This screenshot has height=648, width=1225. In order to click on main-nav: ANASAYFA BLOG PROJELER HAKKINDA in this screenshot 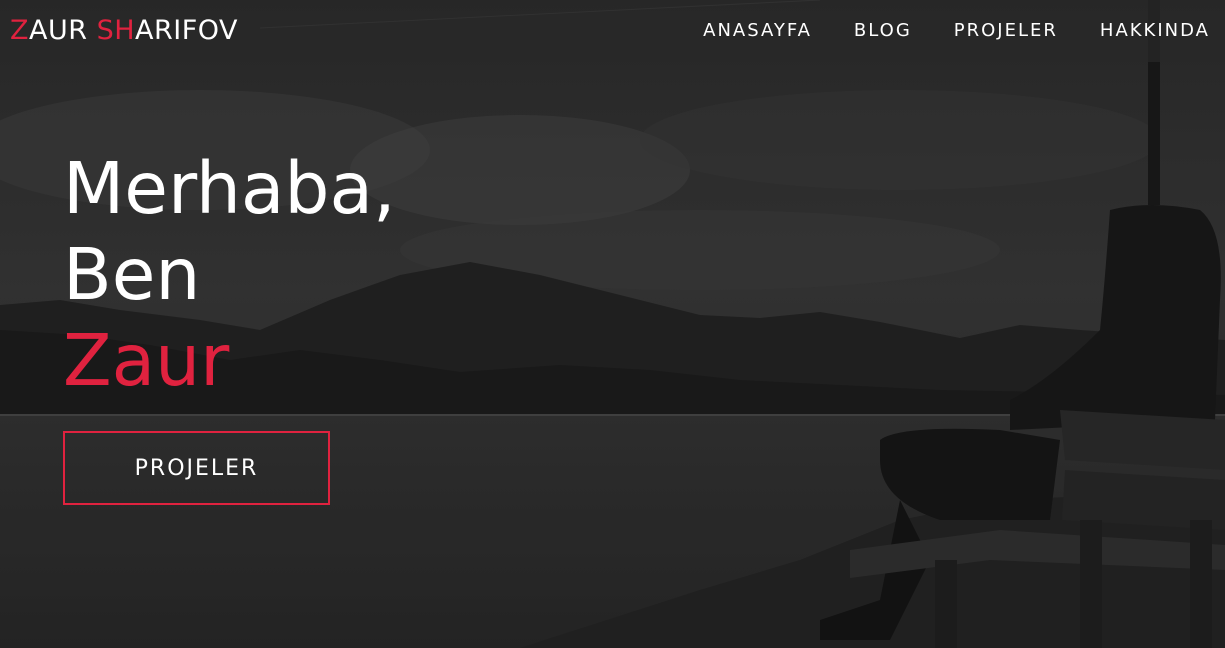, I will do `click(935, 31)`.